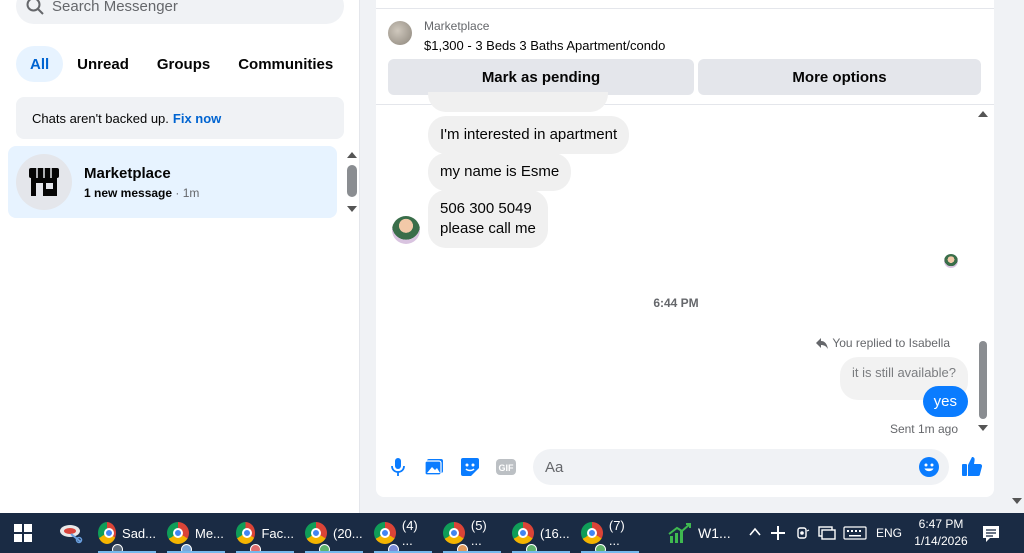 The height and width of the screenshot is (553, 1024). Describe the element at coordinates (855, 533) in the screenshot. I see `keyboard-icon` at that location.